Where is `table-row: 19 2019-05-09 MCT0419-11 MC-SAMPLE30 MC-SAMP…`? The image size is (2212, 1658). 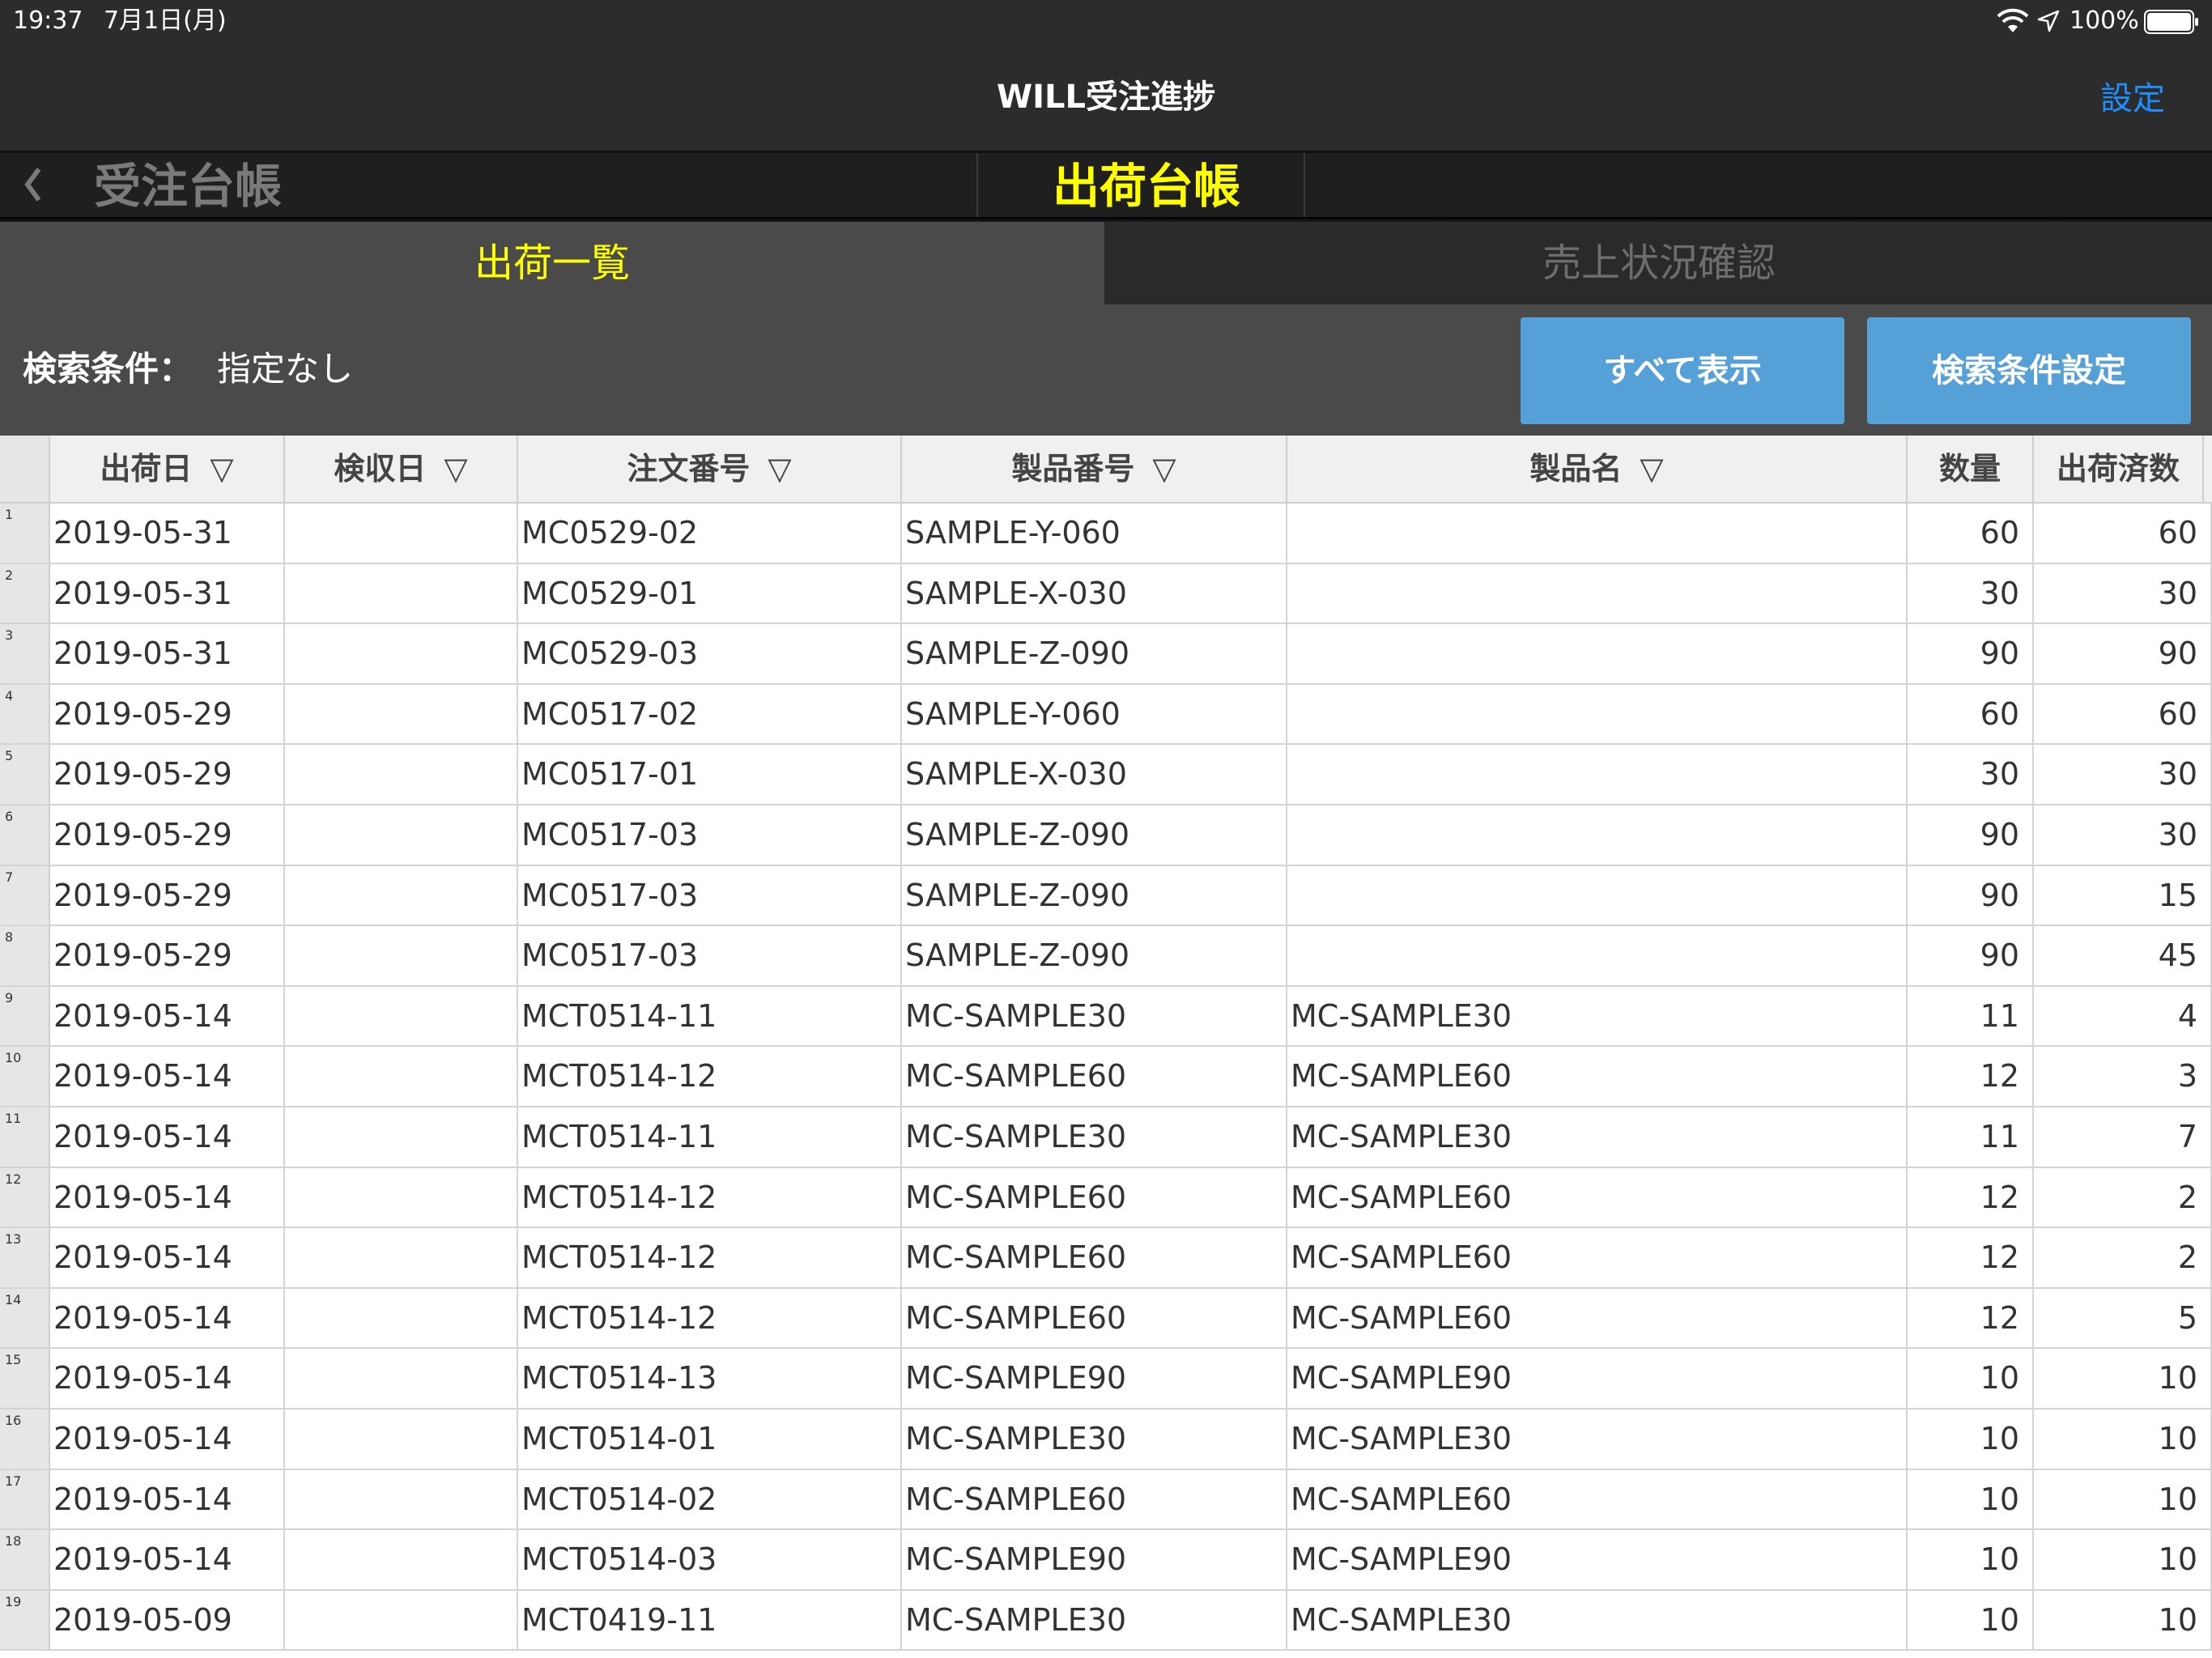 table-row: 19 2019-05-09 MCT0419-11 MC-SAMPLE30 MC-SAMP… is located at coordinates (1106, 1621).